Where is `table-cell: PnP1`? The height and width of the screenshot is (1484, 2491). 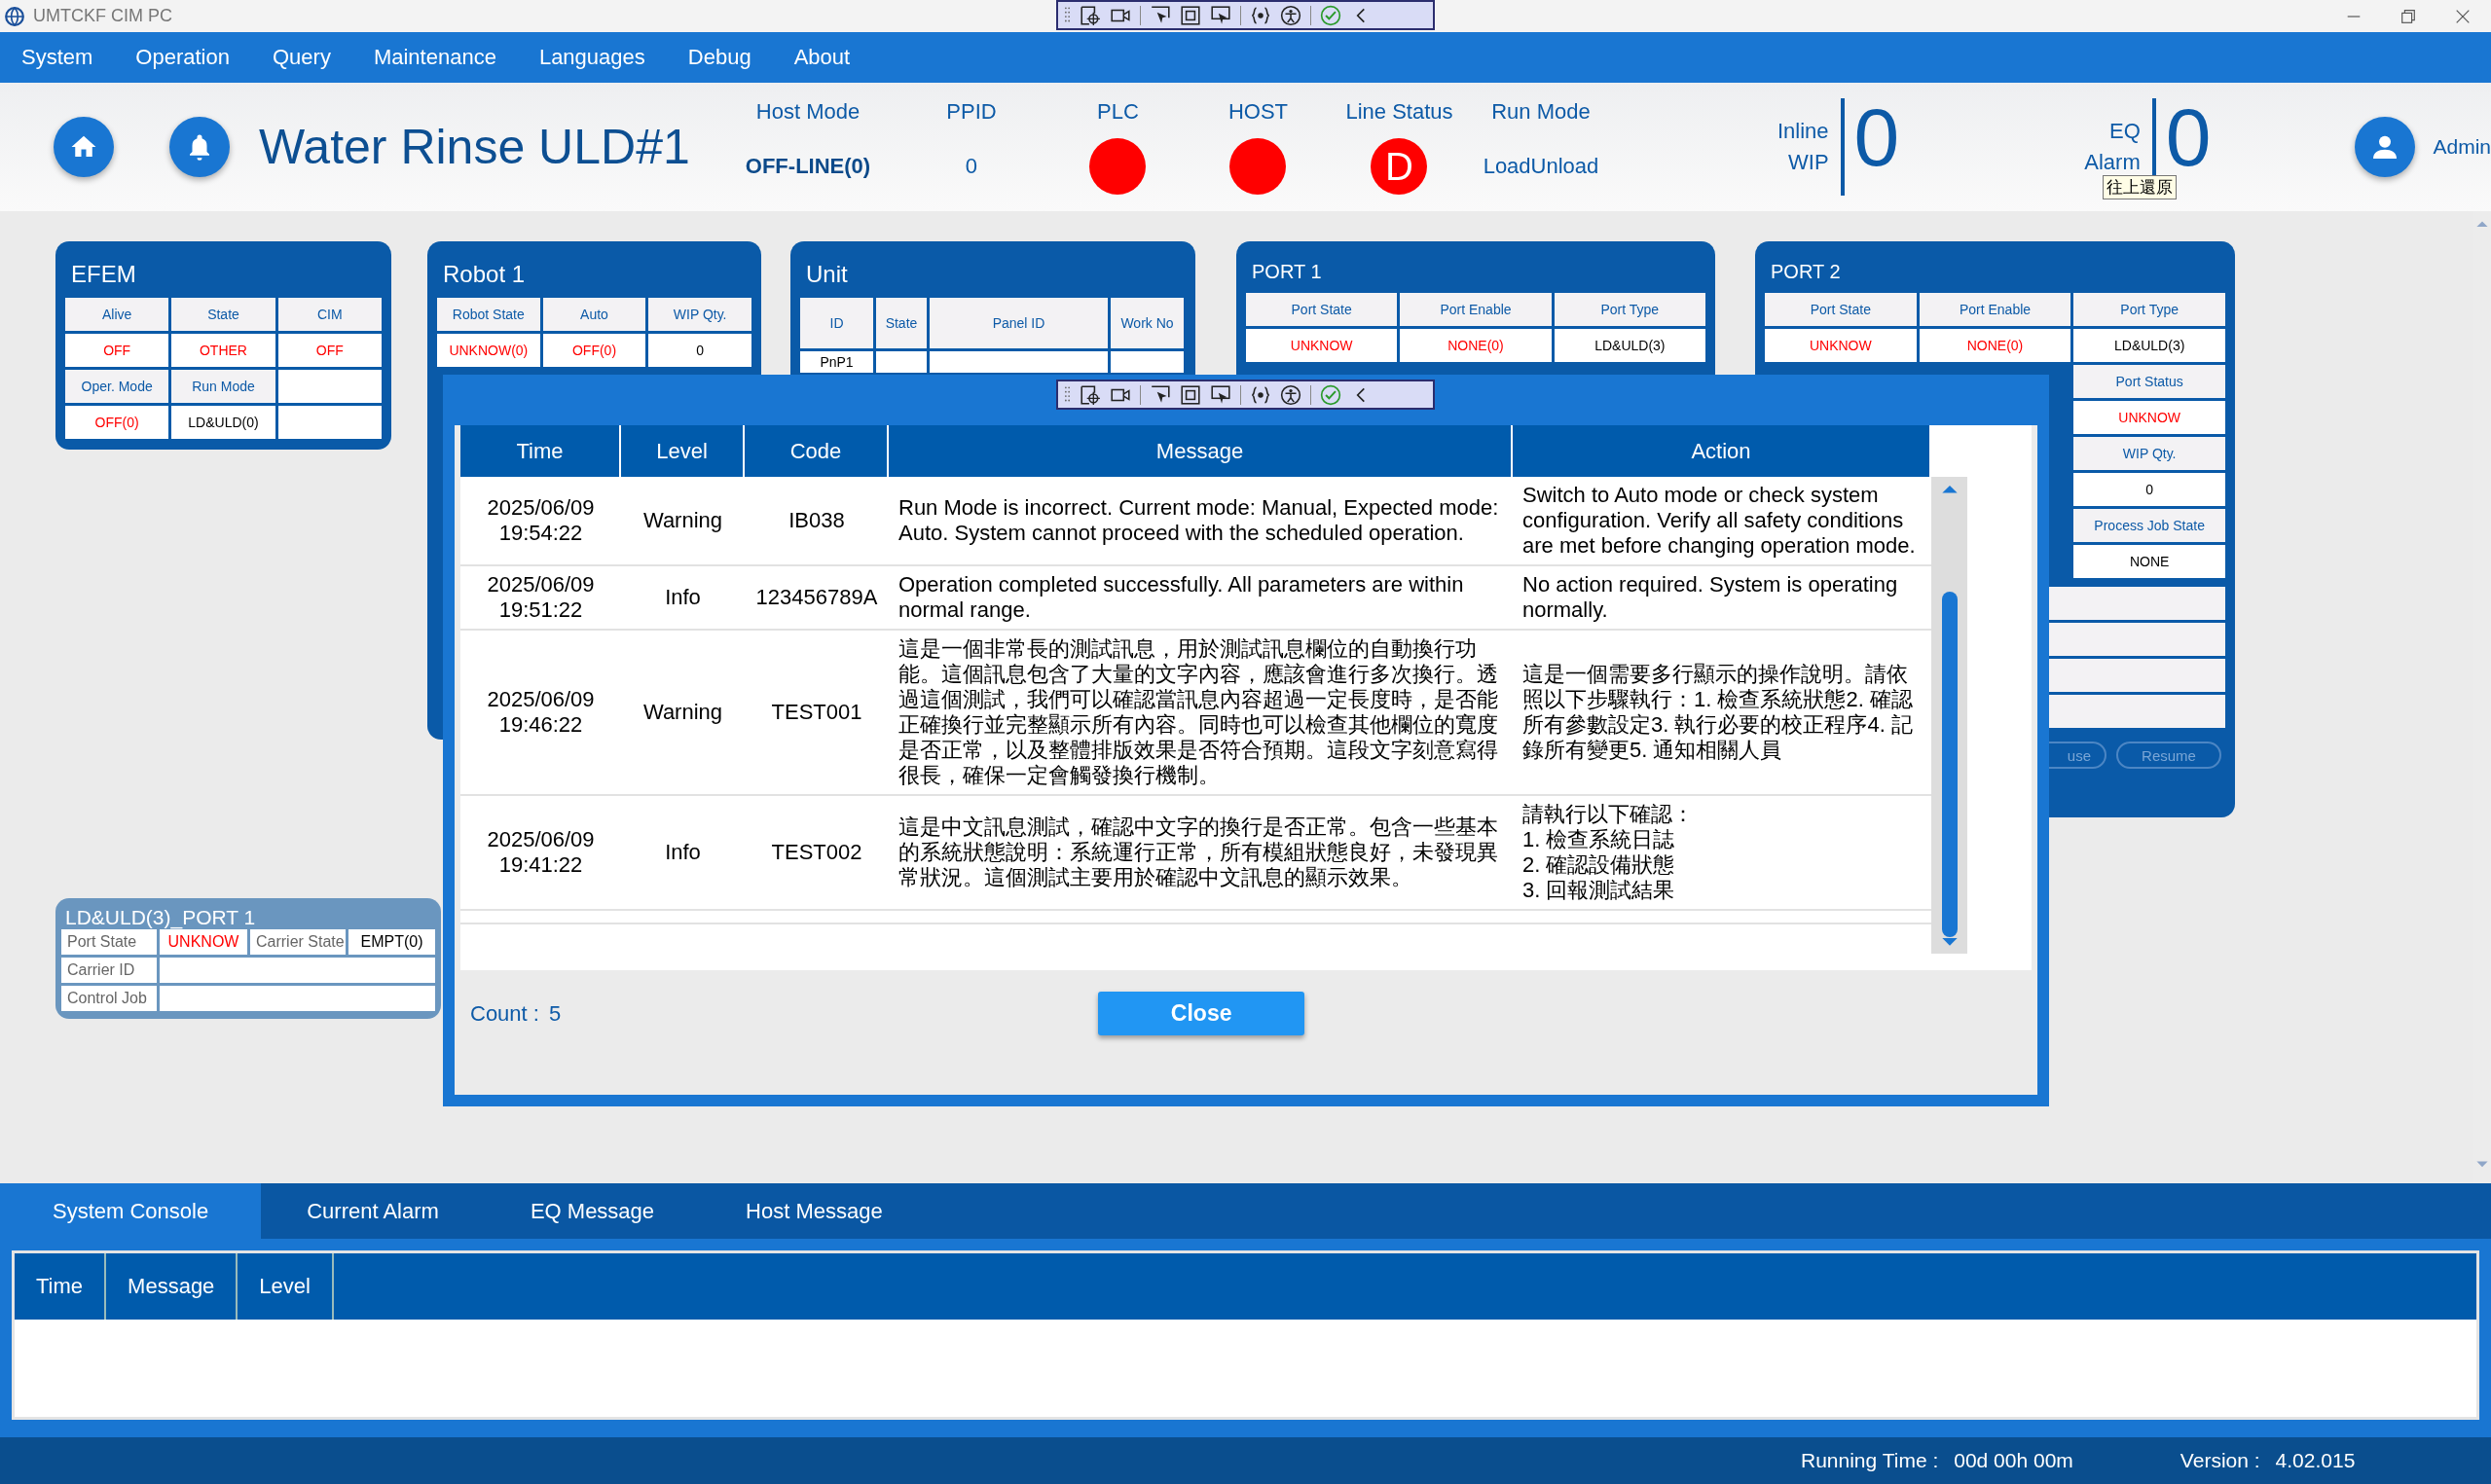 table-cell: PnP1 is located at coordinates (836, 362).